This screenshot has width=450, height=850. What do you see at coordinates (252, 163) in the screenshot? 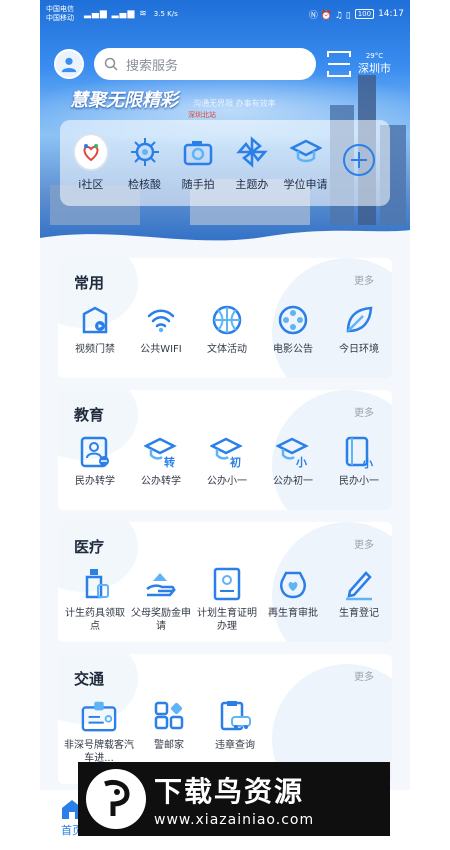
I see `quick-theme: 主题办` at bounding box center [252, 163].